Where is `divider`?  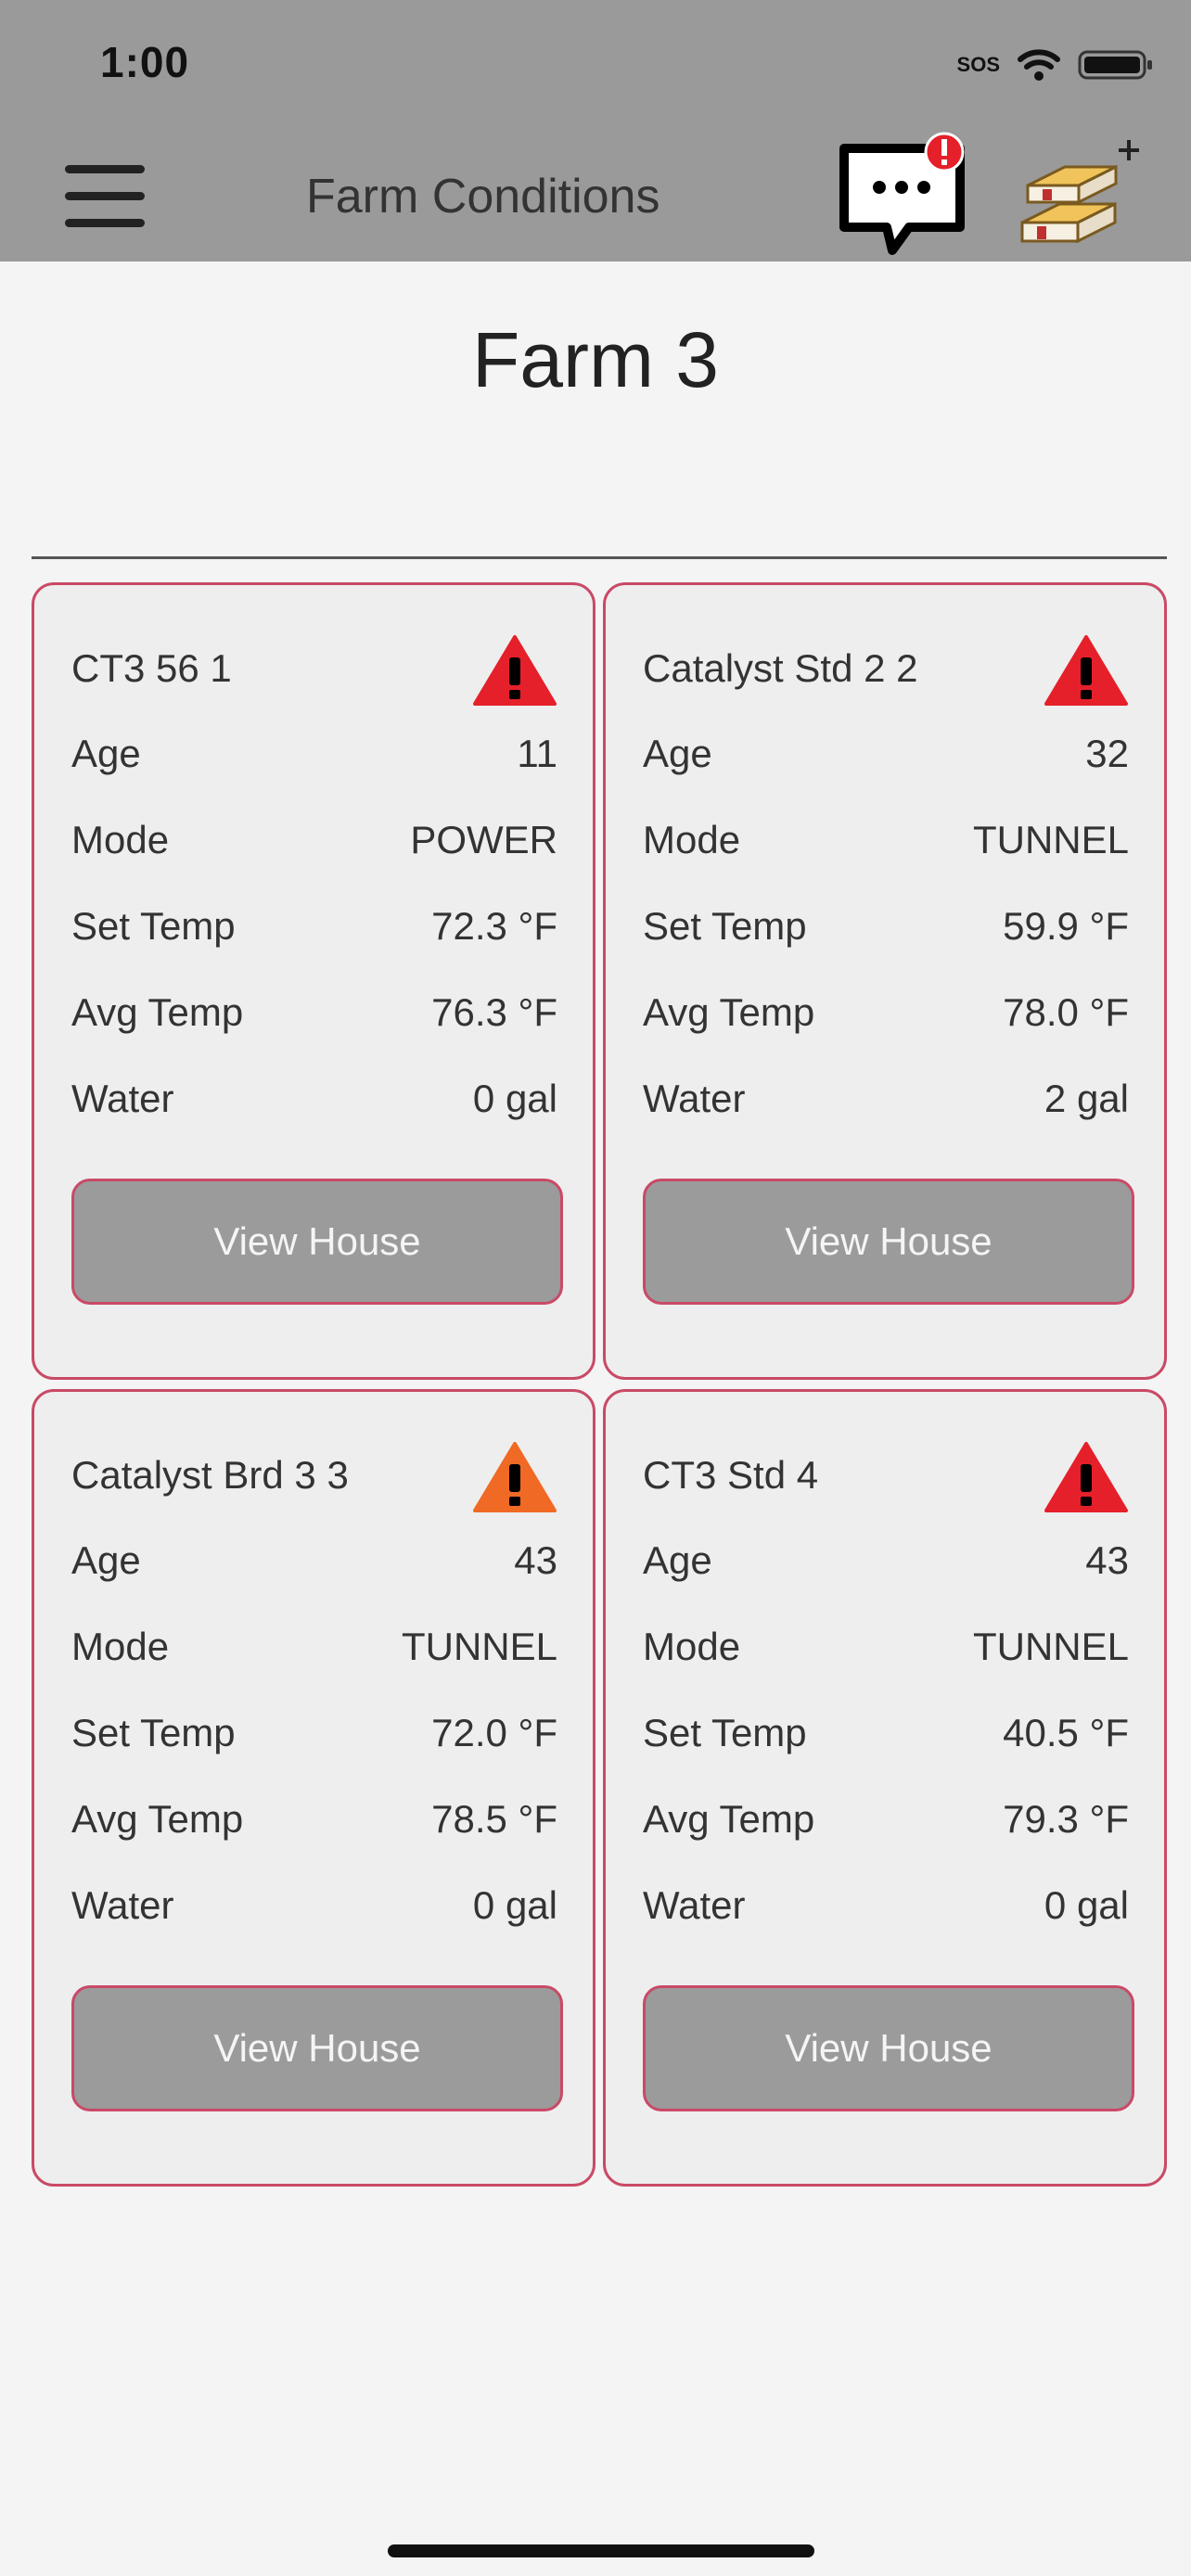 divider is located at coordinates (599, 558).